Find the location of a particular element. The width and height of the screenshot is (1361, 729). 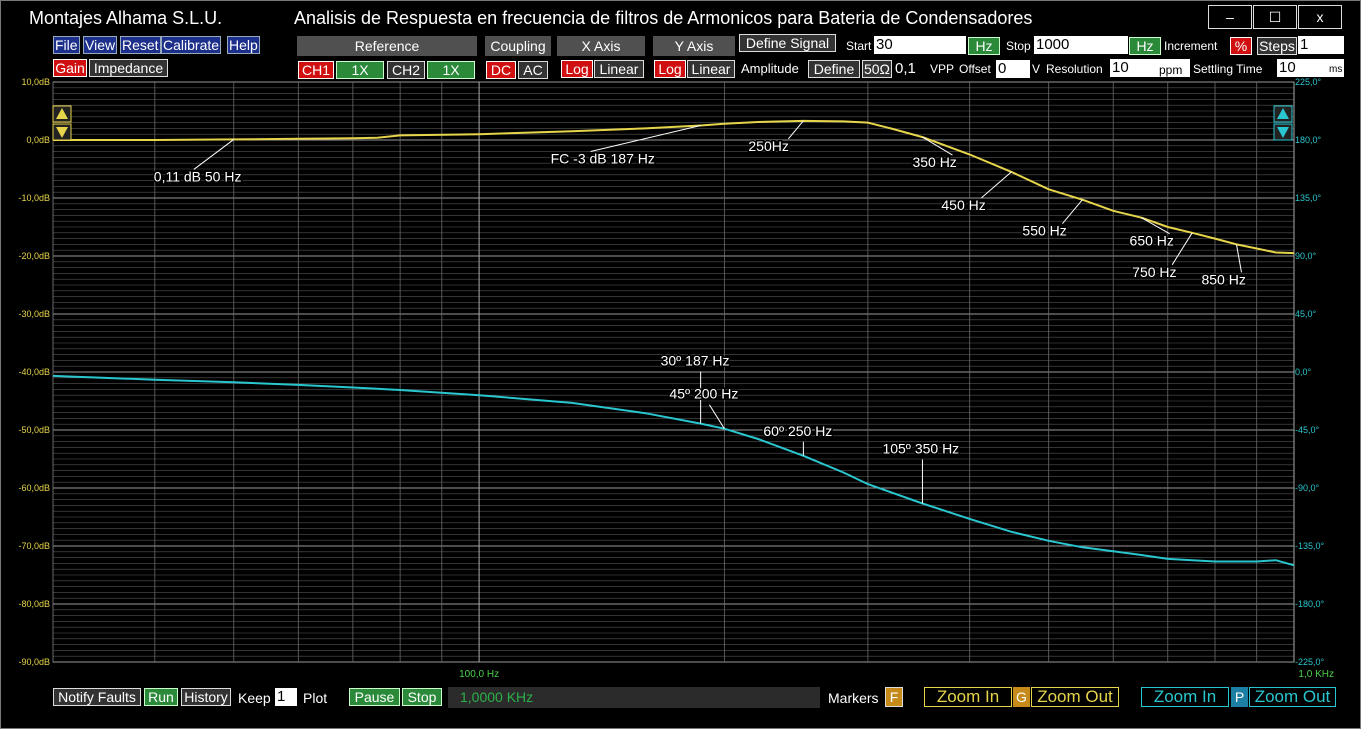

y-left-tick-label: -60,0dB is located at coordinates (34, 488).